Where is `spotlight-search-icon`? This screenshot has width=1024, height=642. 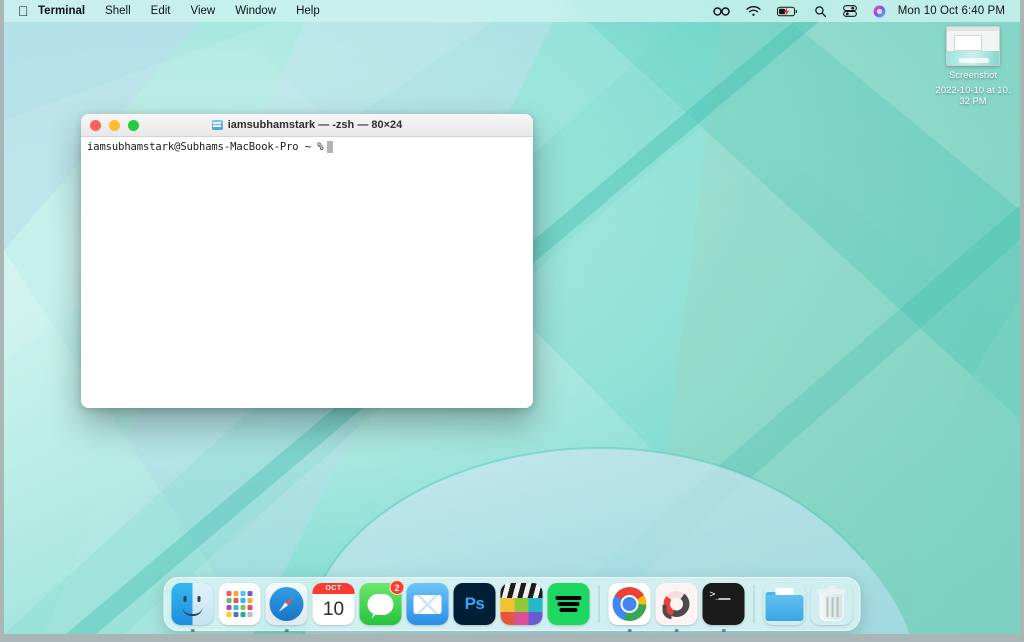 spotlight-search-icon is located at coordinates (820, 11).